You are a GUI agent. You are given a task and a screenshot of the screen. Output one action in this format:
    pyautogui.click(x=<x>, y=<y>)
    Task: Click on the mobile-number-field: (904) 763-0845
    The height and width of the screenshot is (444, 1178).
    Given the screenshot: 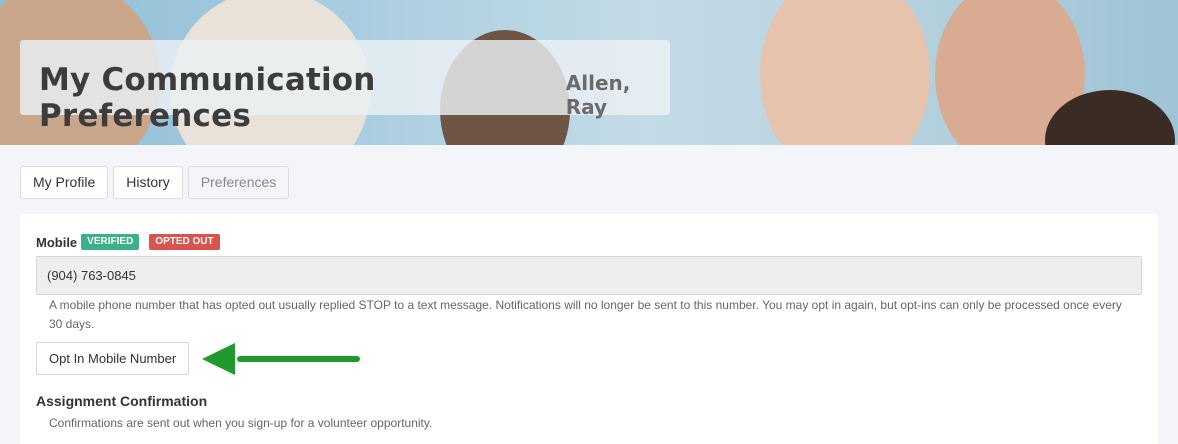 What is the action you would take?
    pyautogui.click(x=589, y=275)
    